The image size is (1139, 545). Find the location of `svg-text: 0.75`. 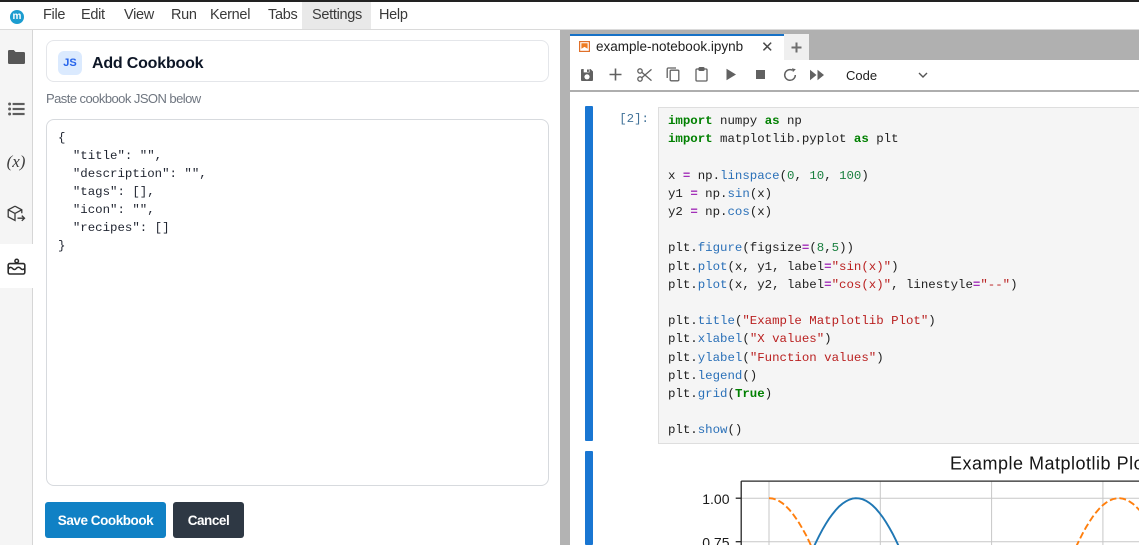

svg-text: 0.75 is located at coordinates (715, 540).